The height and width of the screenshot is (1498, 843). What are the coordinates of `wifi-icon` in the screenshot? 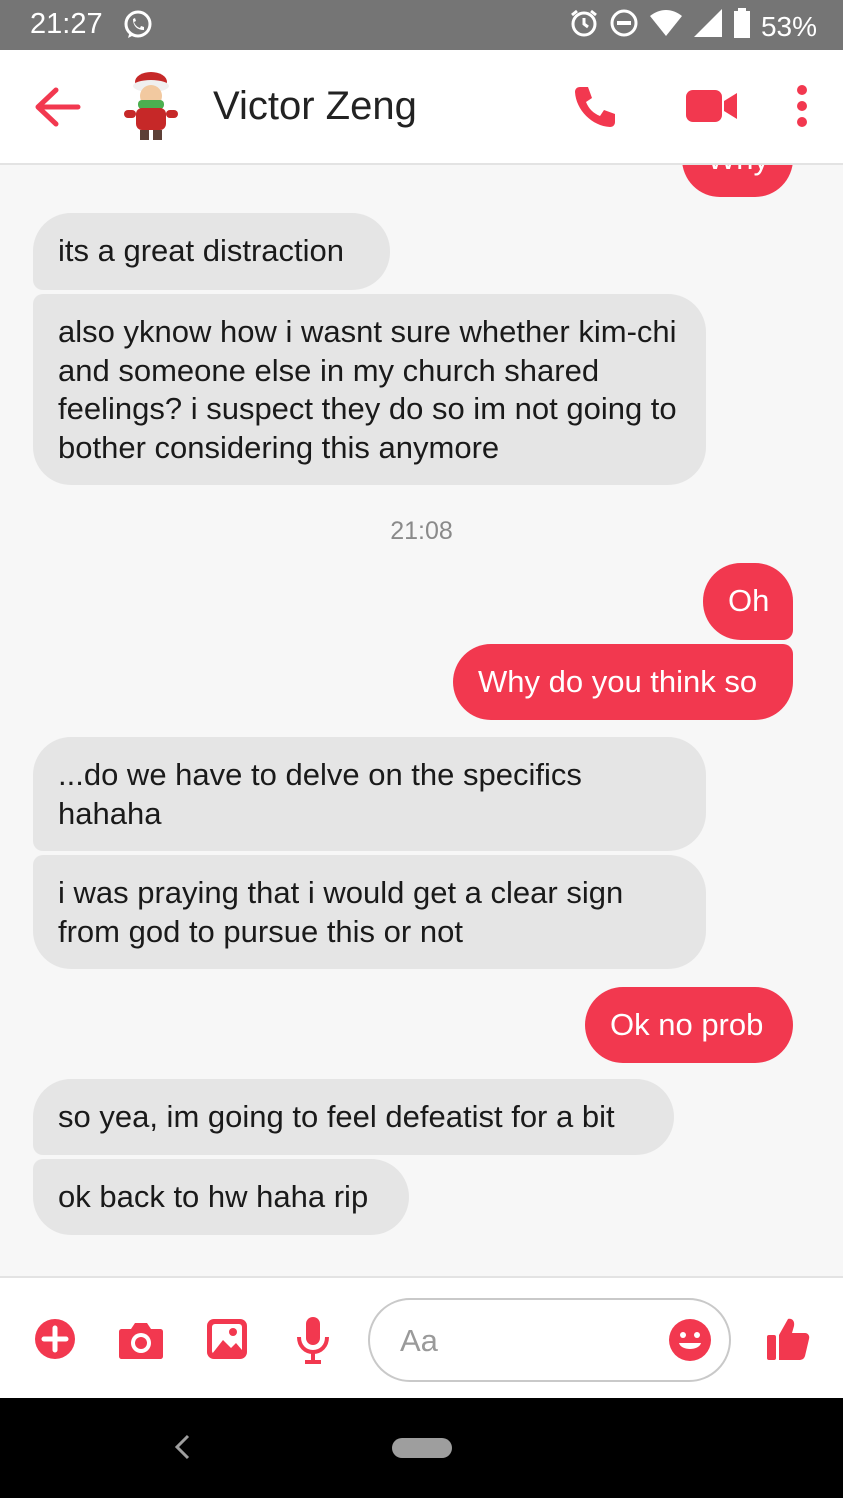 It's located at (666, 26).